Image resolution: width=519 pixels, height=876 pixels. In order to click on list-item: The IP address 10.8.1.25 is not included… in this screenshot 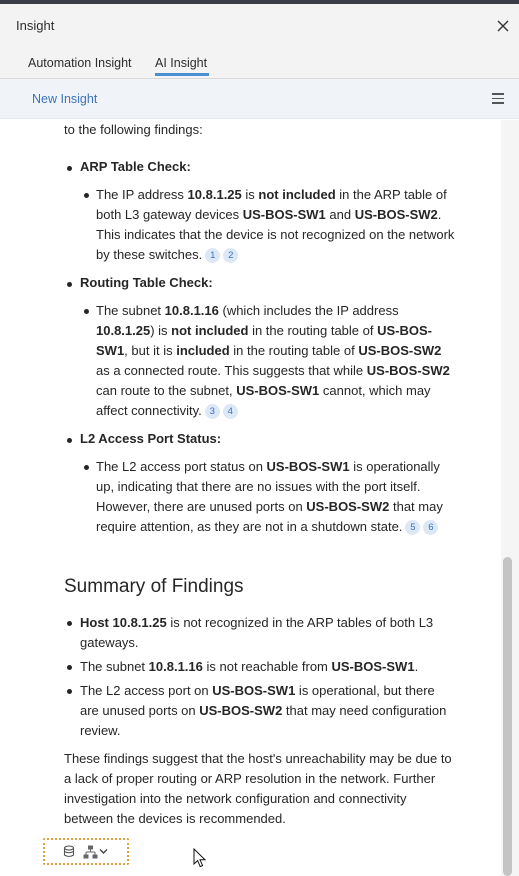, I will do `click(276, 225)`.